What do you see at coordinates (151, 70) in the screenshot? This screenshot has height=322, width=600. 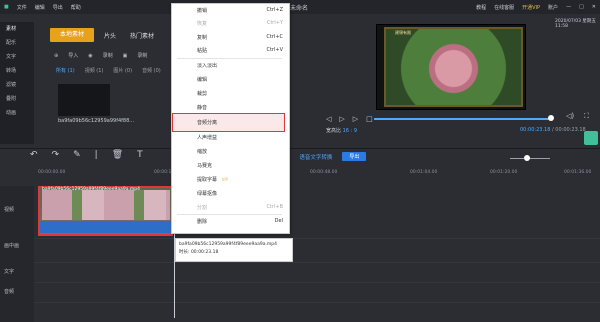 I see `filter-audio: 音频 (0)` at bounding box center [151, 70].